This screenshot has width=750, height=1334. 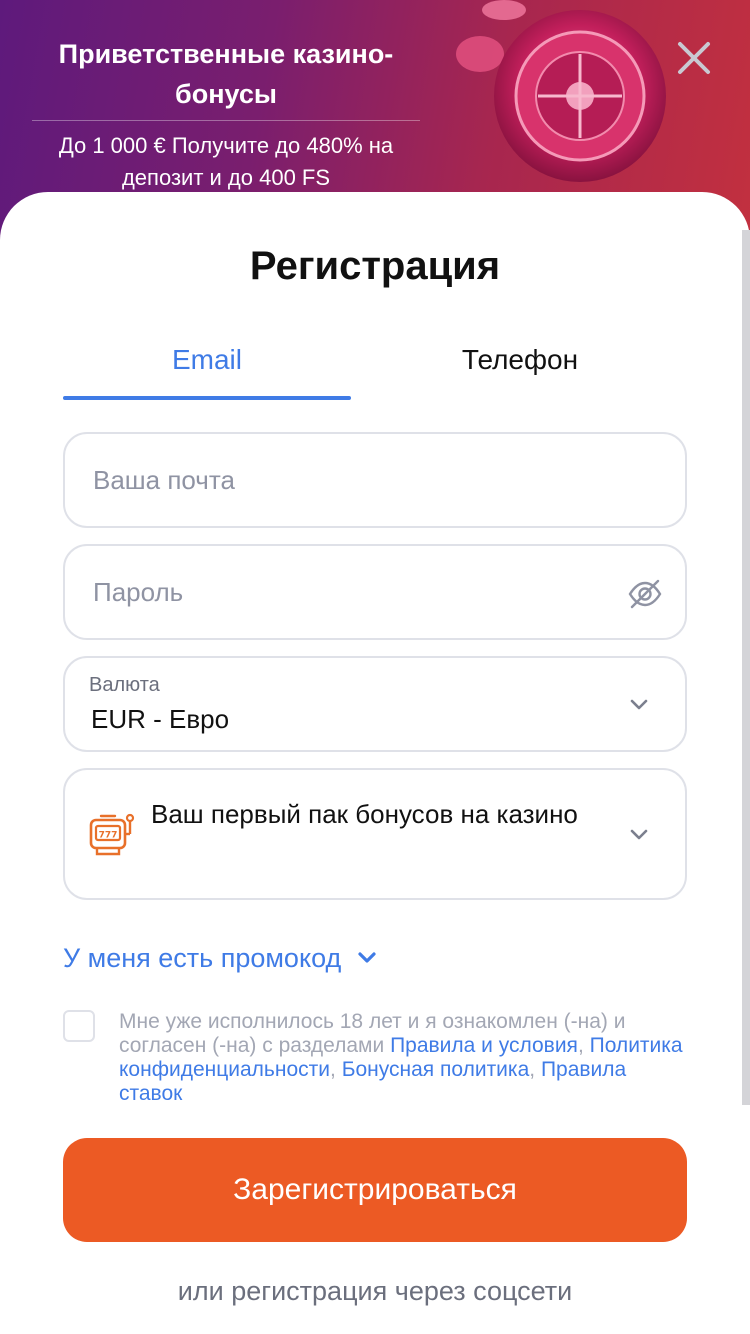 What do you see at coordinates (436, 1069) in the screenshot?
I see `link-bonus-policy: Бонусная политика` at bounding box center [436, 1069].